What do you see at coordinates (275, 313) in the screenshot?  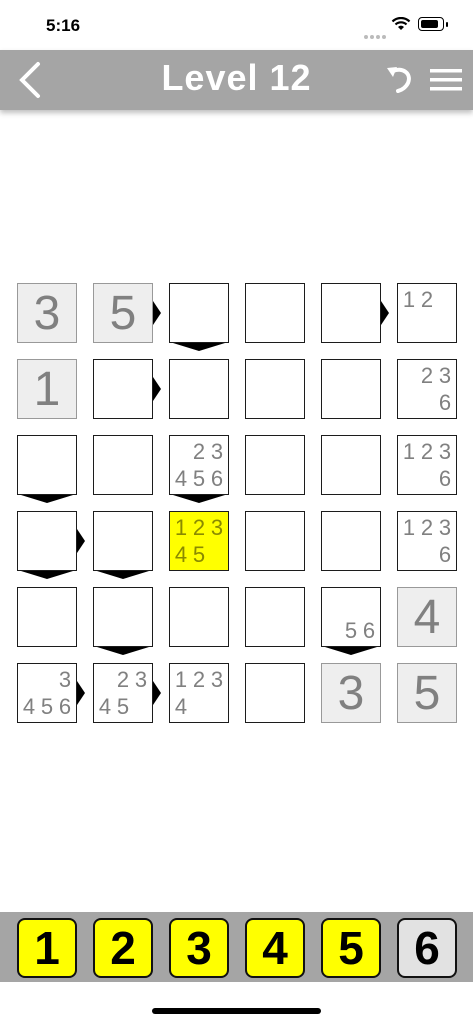 I see `grid-cell-r1-c4` at bounding box center [275, 313].